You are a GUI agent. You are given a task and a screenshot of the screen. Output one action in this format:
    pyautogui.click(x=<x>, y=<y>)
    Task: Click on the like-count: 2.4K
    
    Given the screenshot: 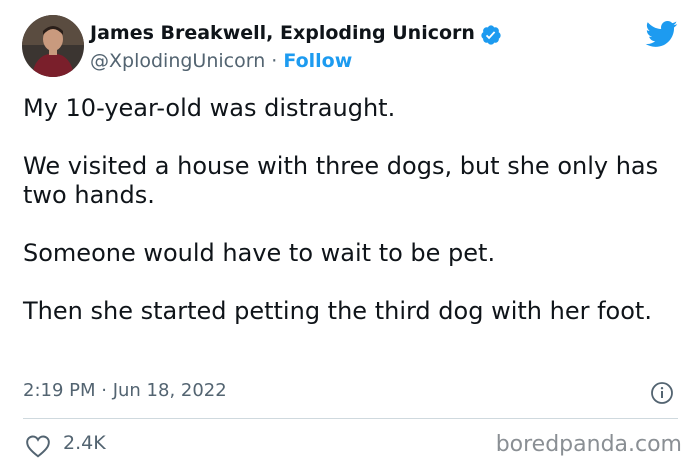 What is the action you would take?
    pyautogui.click(x=84, y=443)
    